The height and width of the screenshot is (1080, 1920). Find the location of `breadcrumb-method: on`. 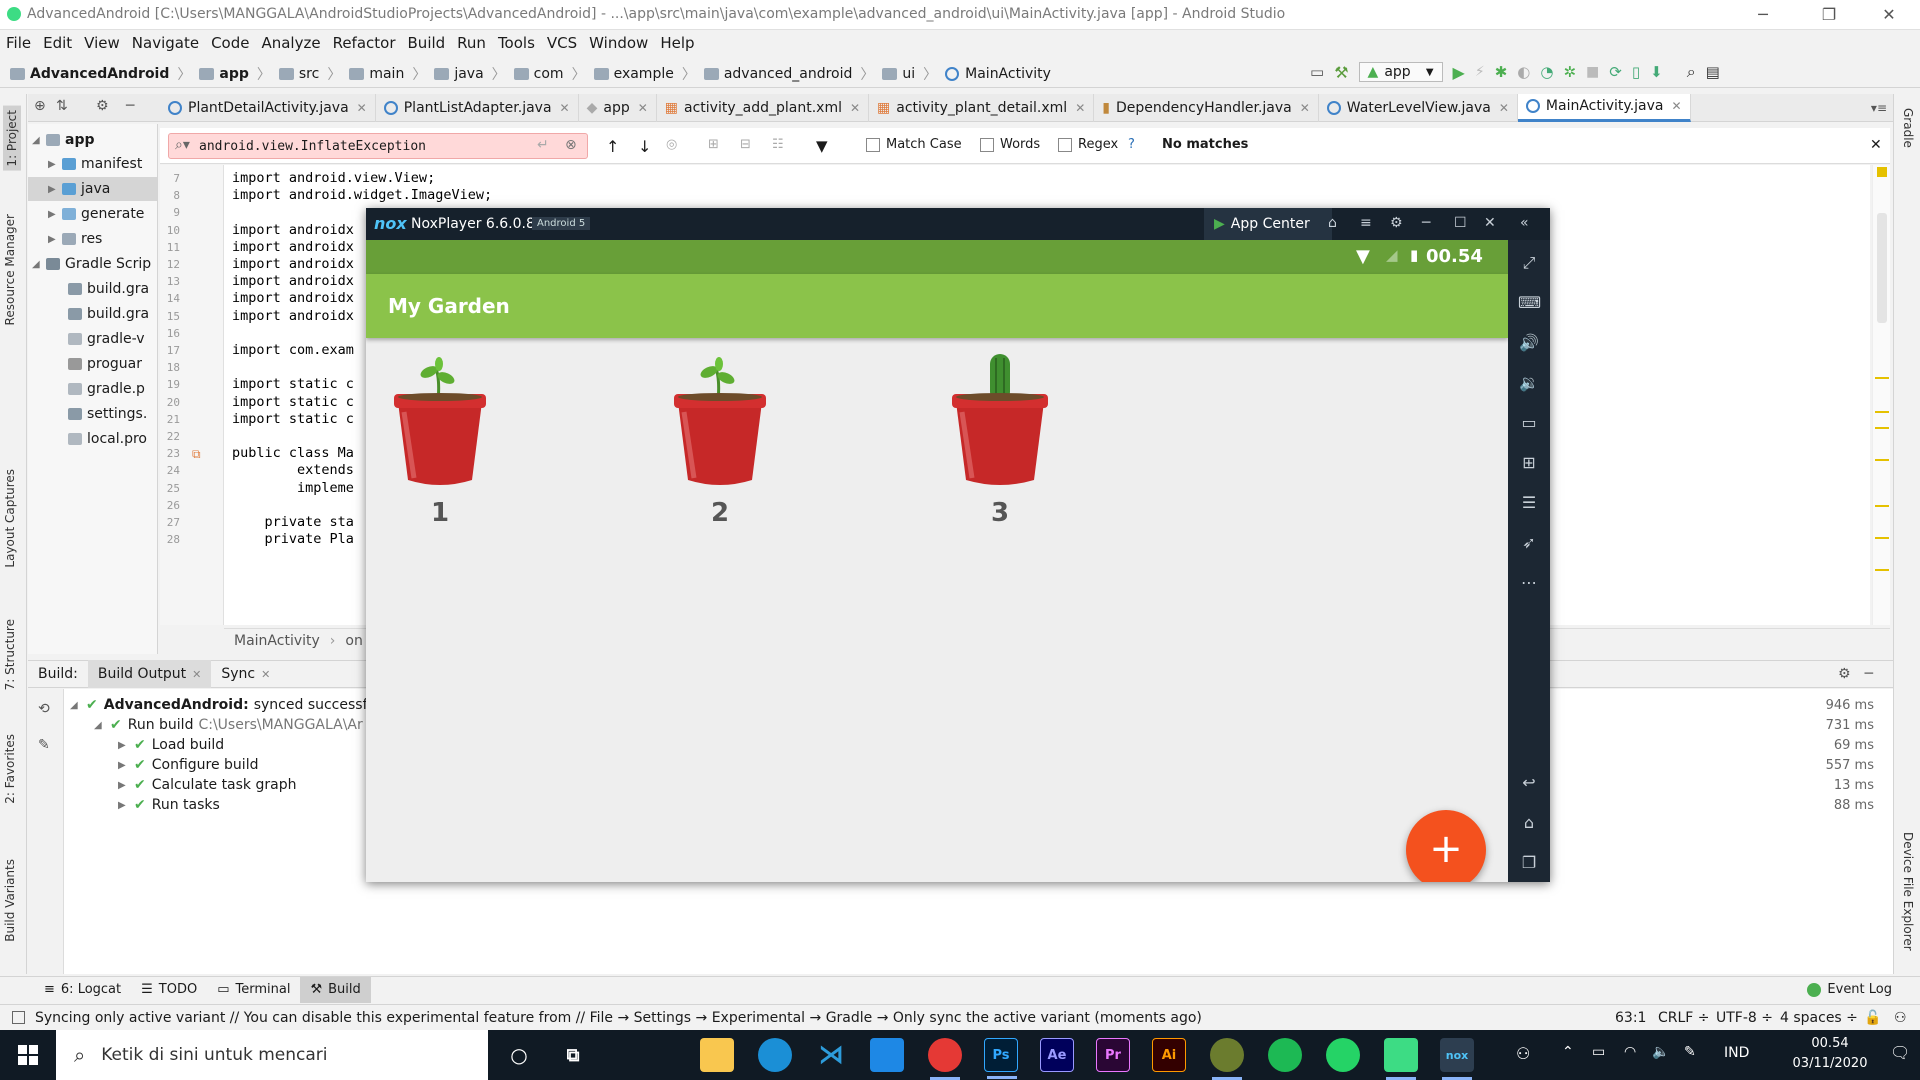

breadcrumb-method: on is located at coordinates (353, 641).